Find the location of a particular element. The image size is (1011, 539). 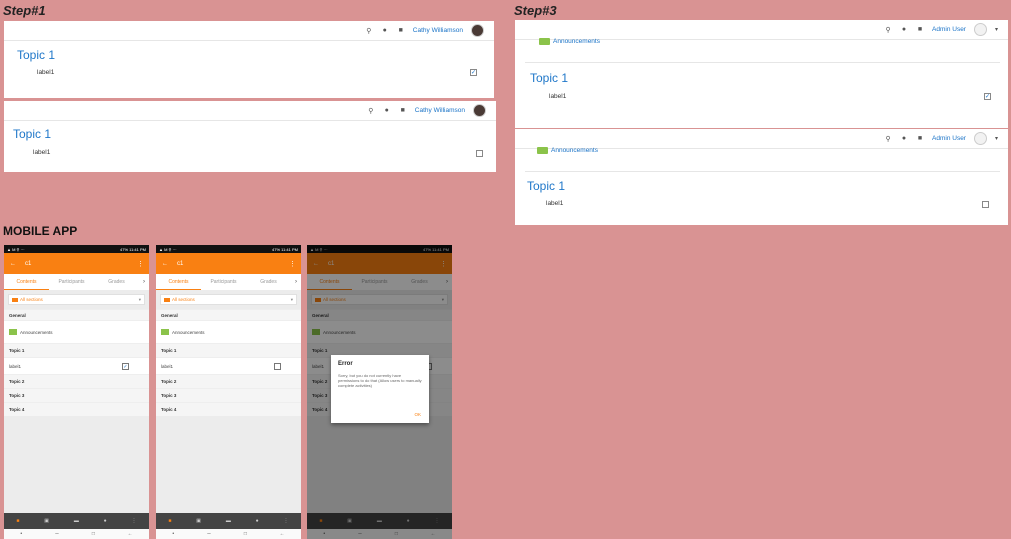

system-nav: • ∽ □ ← is located at coordinates (228, 534).